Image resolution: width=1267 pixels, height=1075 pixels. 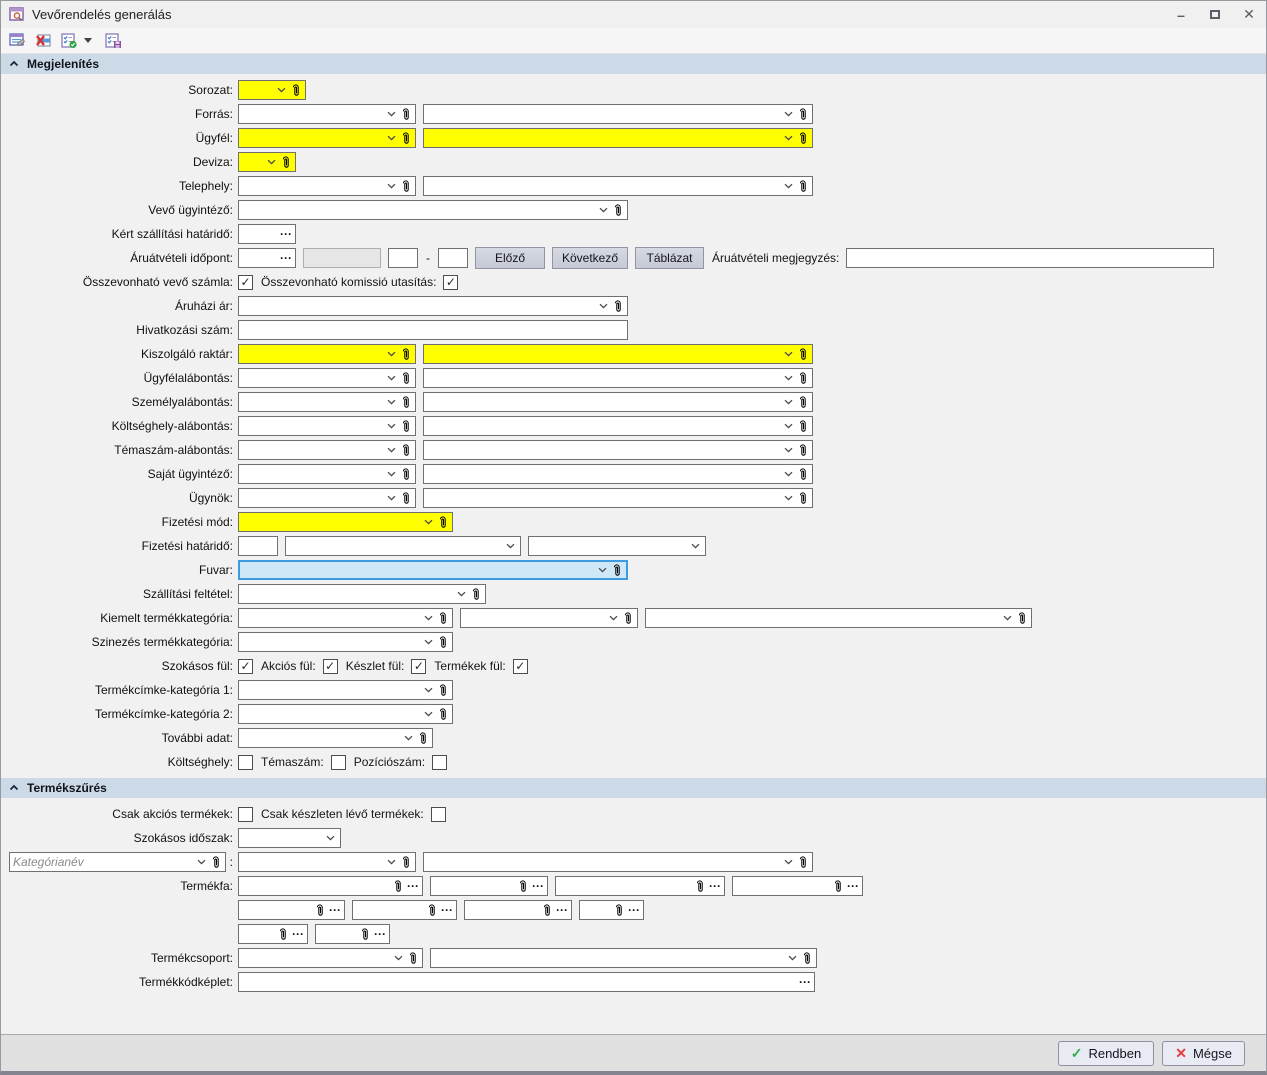 What do you see at coordinates (617, 546) in the screenshot?
I see `fizetesi-hatarido-type-combobox` at bounding box center [617, 546].